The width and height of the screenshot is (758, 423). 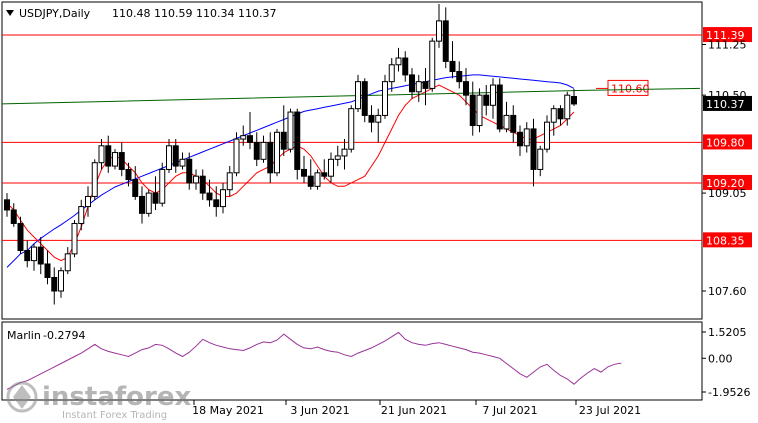 What do you see at coordinates (610, 410) in the screenshot?
I see `date-tick-label: 23 Jul 2021` at bounding box center [610, 410].